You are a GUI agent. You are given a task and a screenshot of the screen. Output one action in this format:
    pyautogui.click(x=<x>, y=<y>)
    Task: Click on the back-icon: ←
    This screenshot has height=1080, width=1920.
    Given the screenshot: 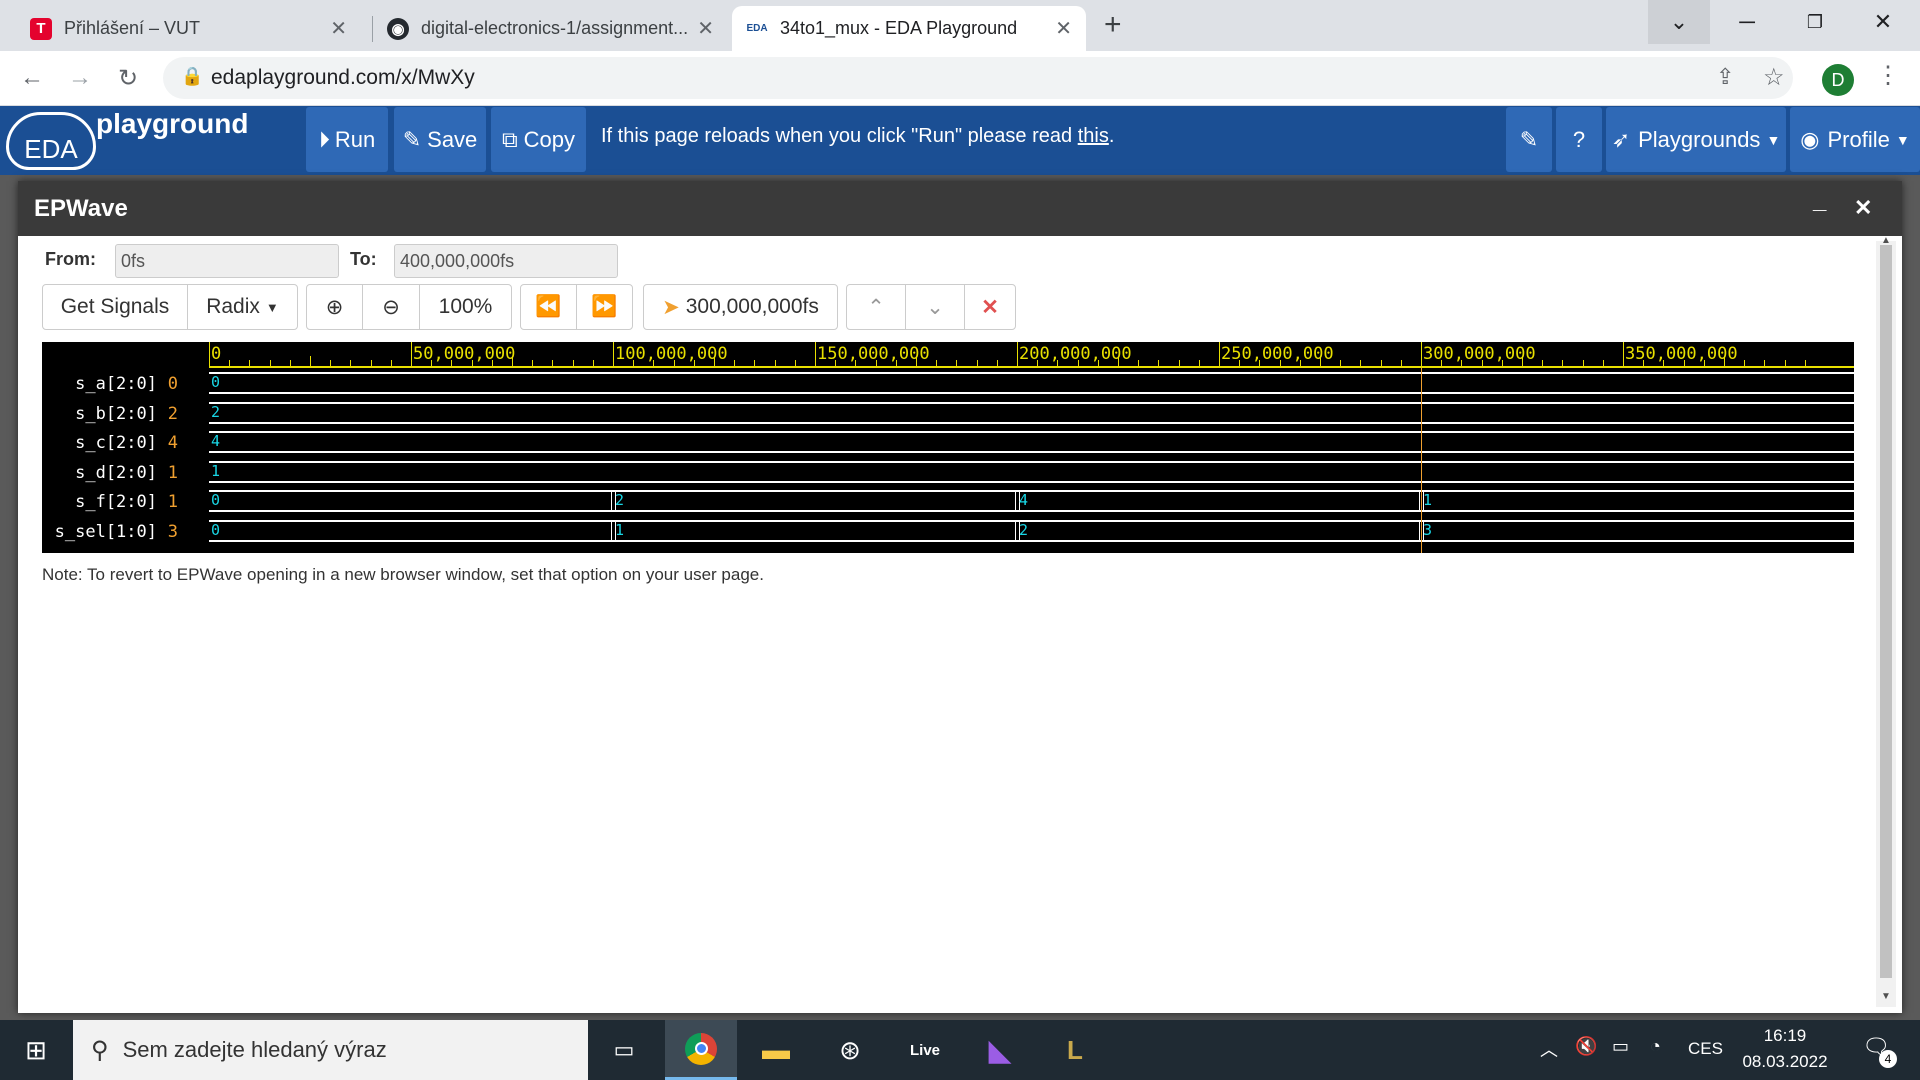 What is the action you would take?
    pyautogui.click(x=32, y=78)
    